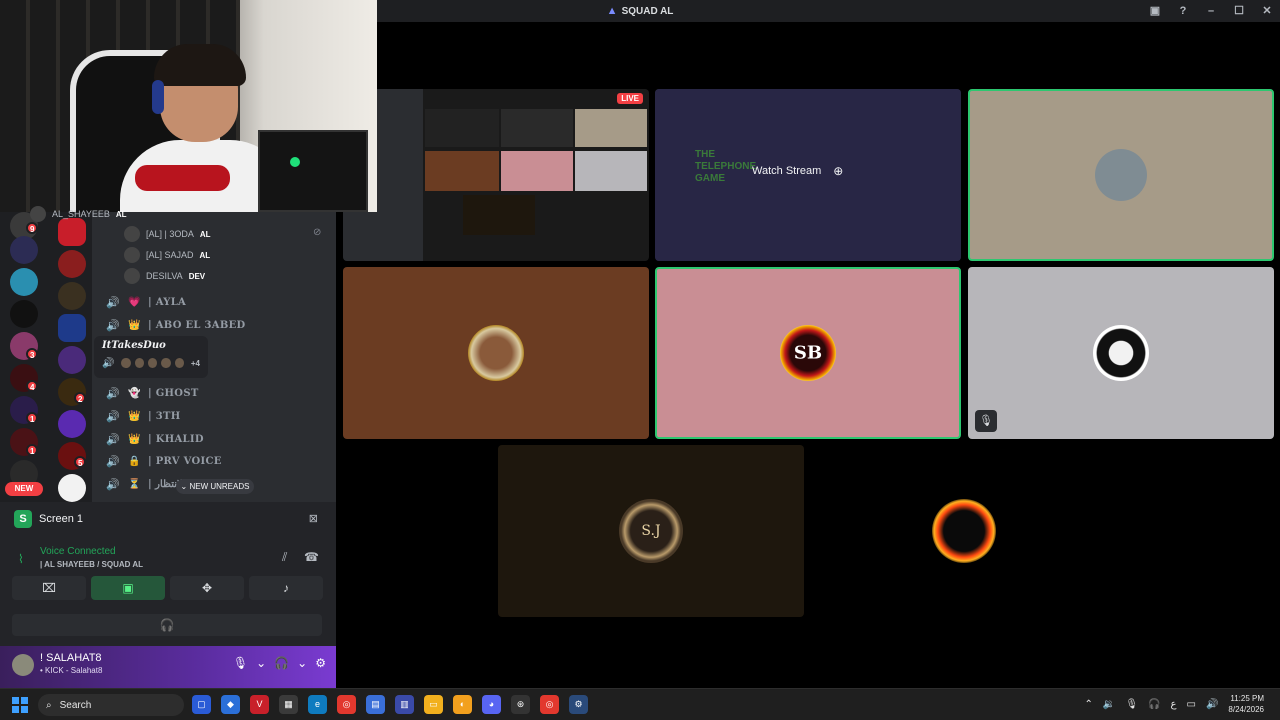 The image size is (1280, 720). What do you see at coordinates (1183, 11) in the screenshot?
I see `help-icon: ?` at bounding box center [1183, 11].